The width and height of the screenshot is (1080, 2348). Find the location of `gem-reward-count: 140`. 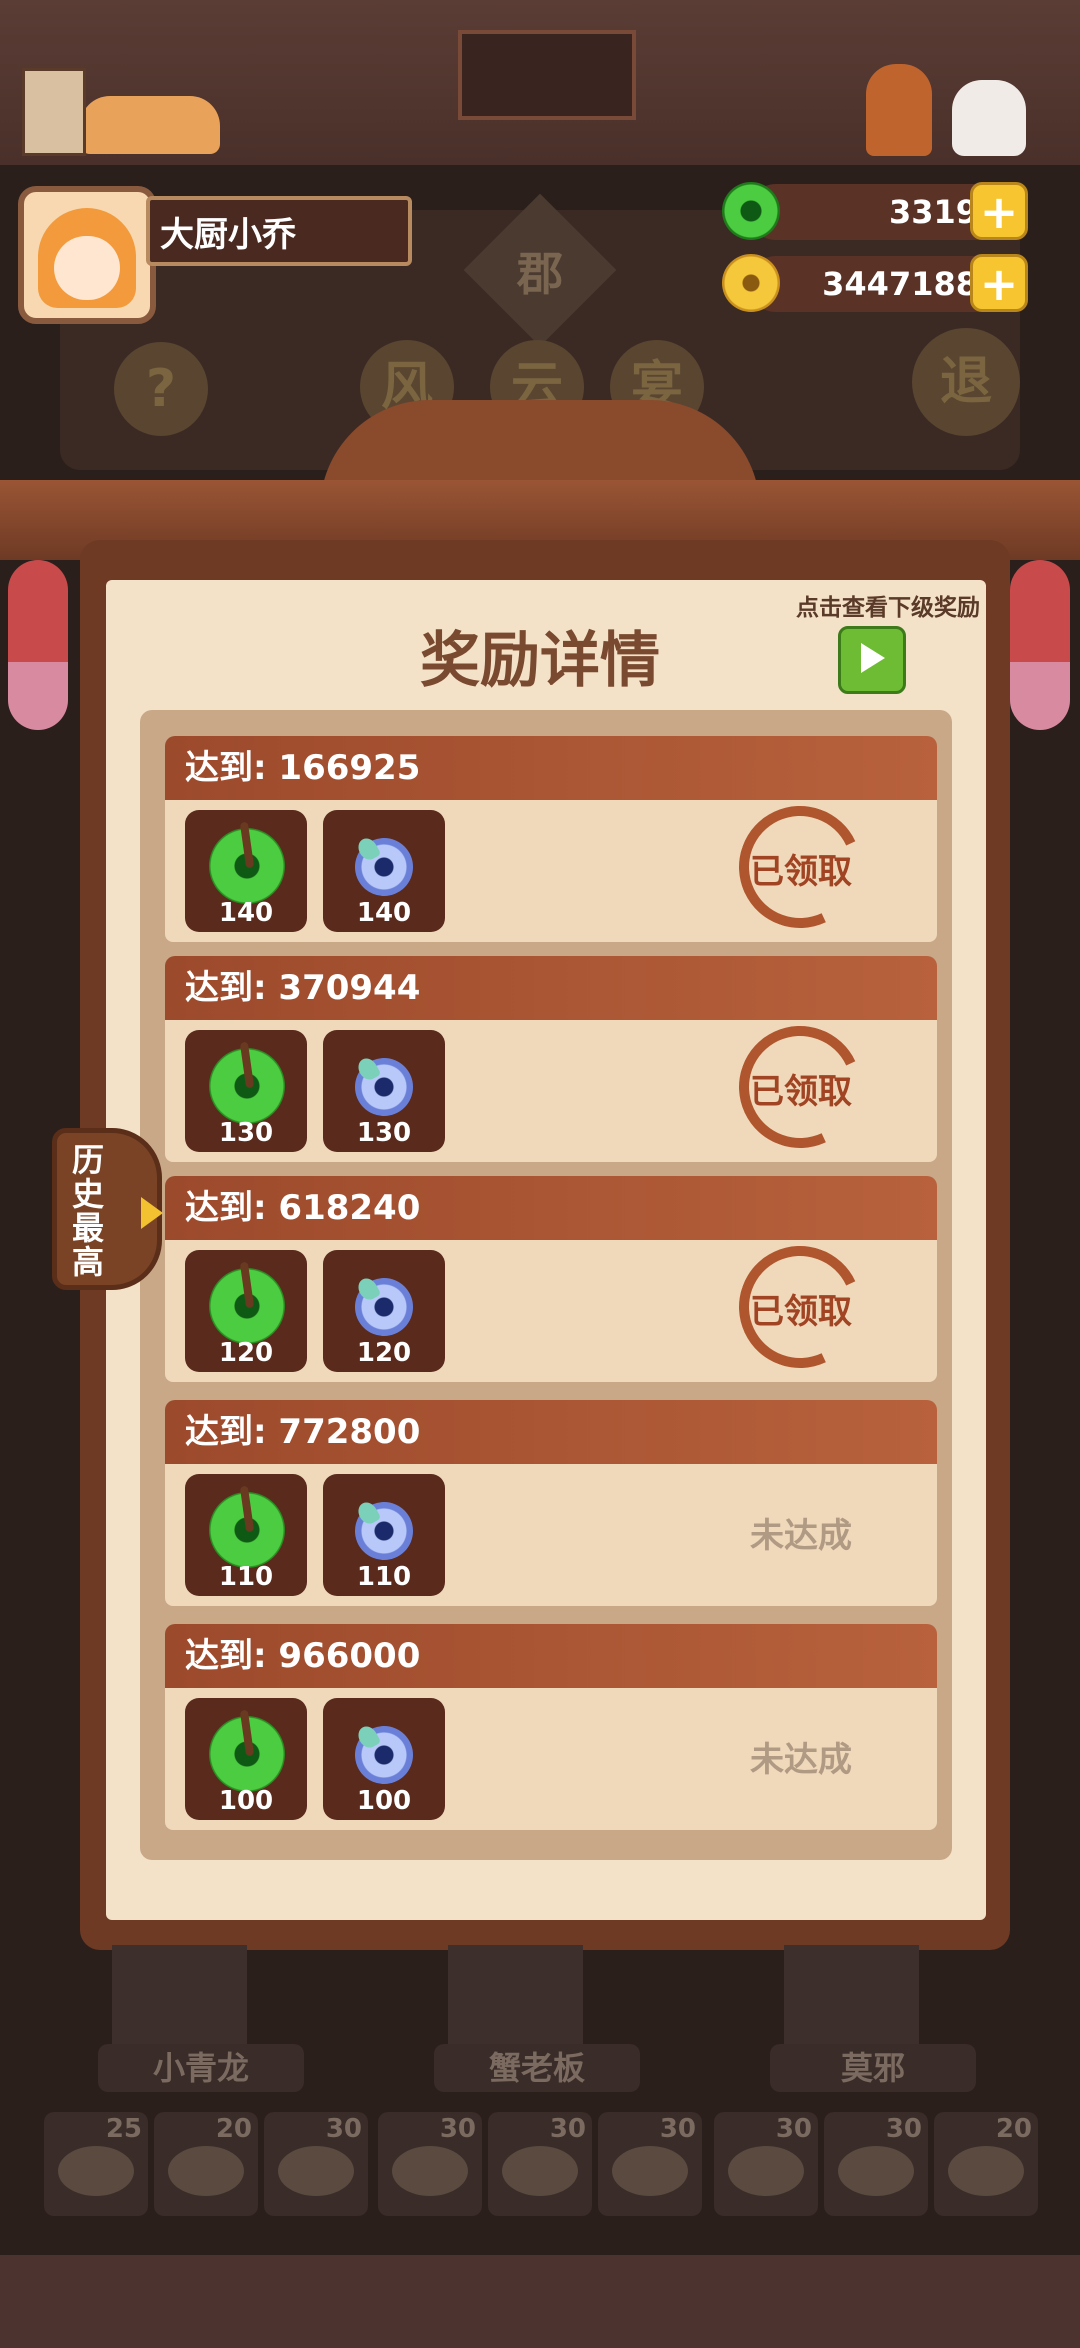

gem-reward-count: 140 is located at coordinates (384, 913).